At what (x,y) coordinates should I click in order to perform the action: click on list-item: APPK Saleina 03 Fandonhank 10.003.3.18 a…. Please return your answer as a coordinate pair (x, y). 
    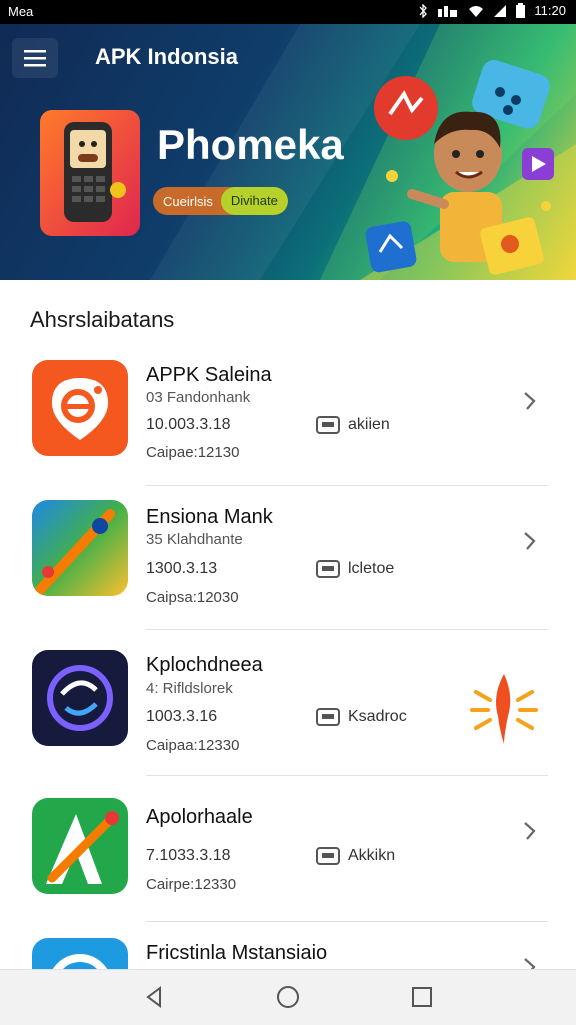
    Looking at the image, I should click on (288, 413).